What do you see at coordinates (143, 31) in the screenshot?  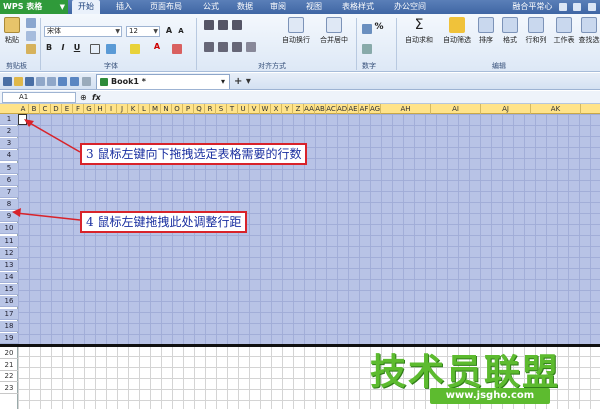 I see `font-size-select: 12 ▼` at bounding box center [143, 31].